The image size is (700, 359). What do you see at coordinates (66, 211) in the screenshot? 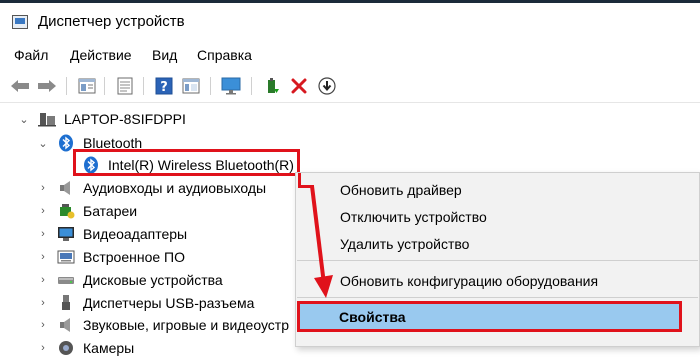
I see `battery-icon` at bounding box center [66, 211].